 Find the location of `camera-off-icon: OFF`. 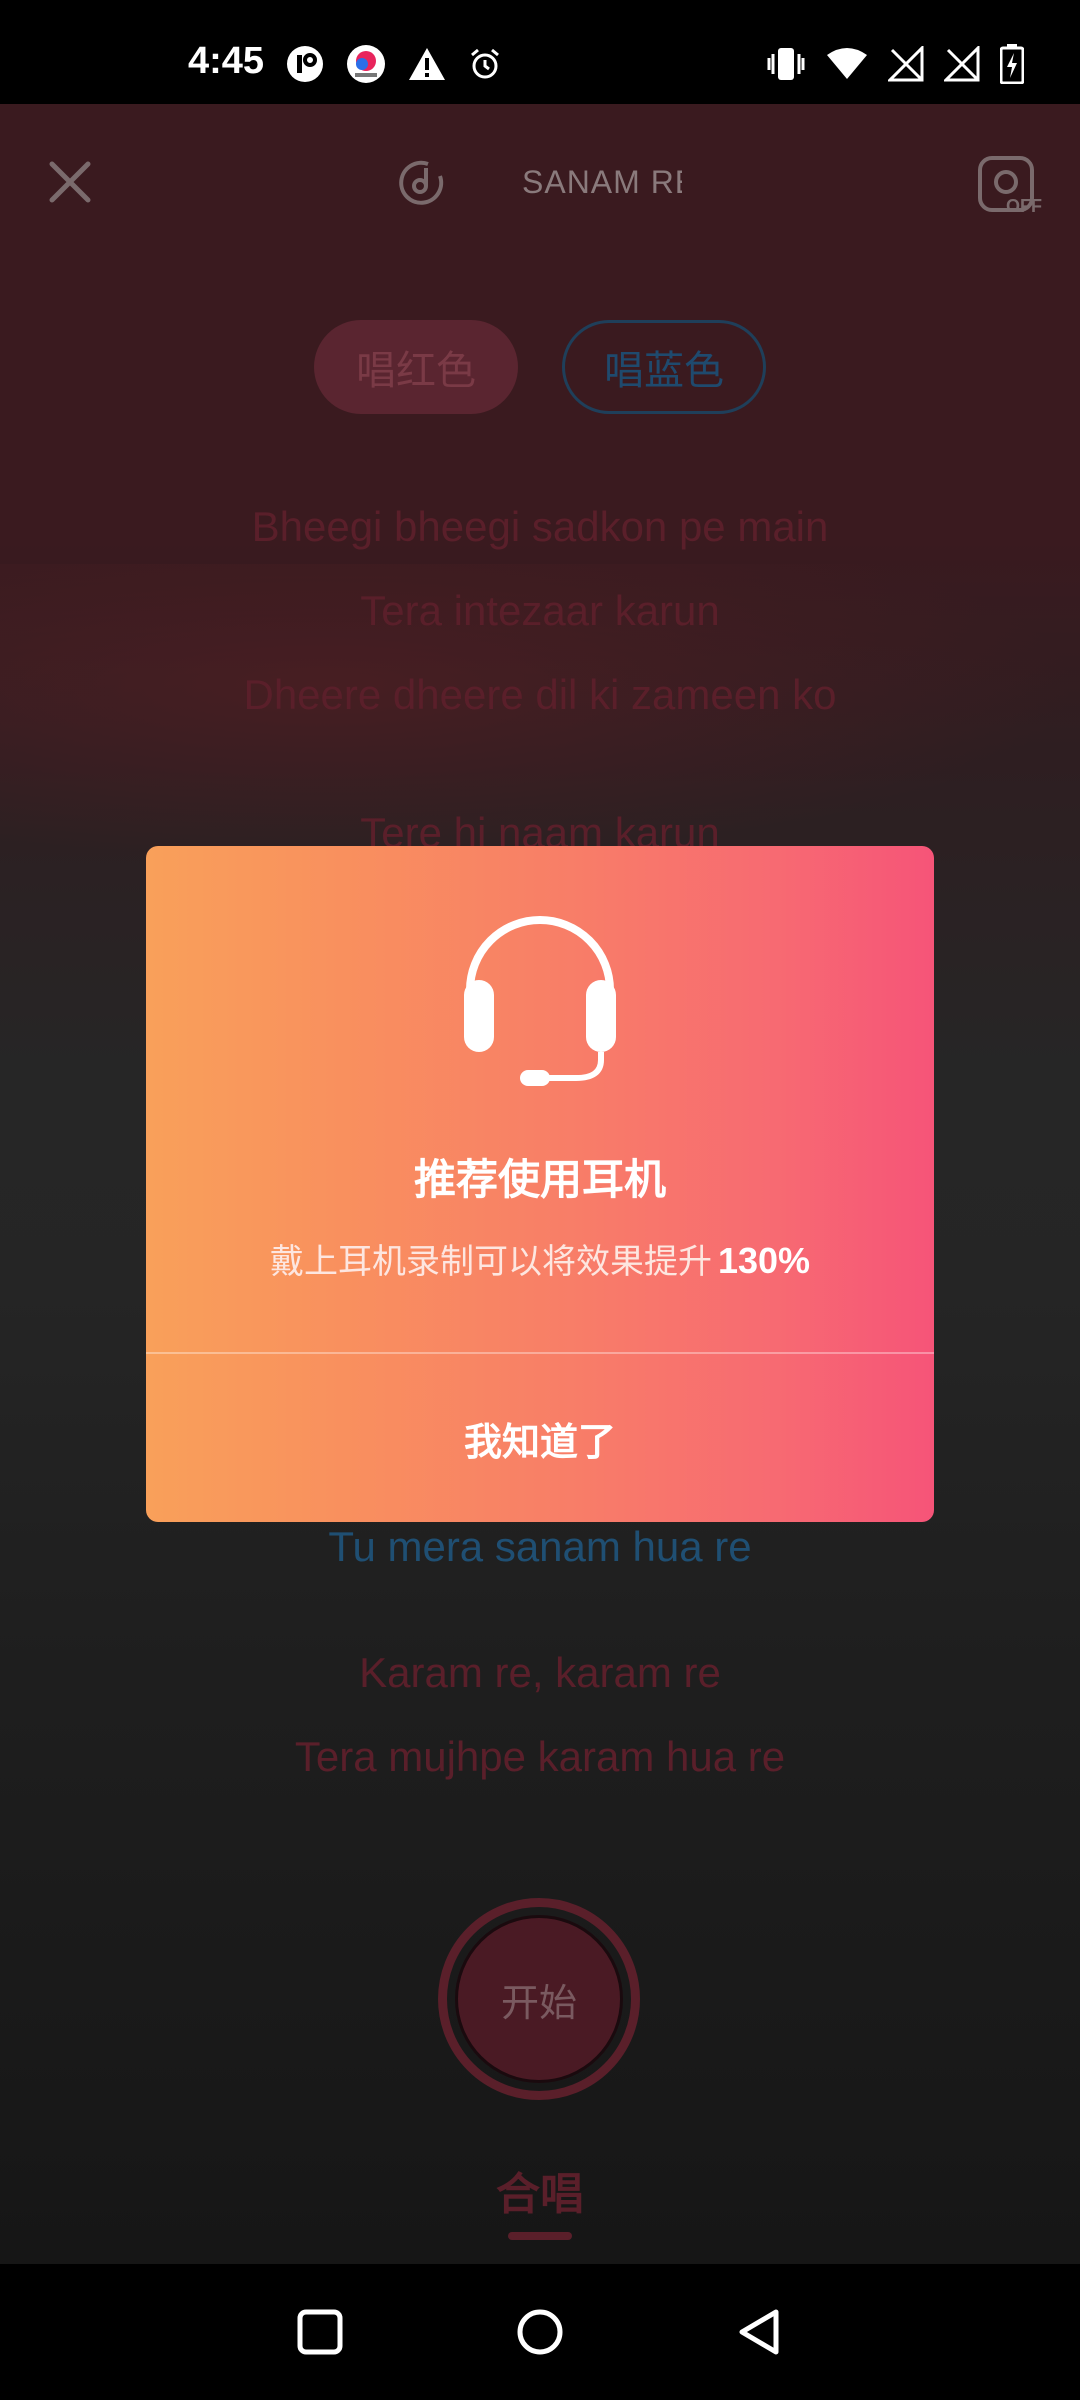

camera-off-icon: OFF is located at coordinates (1012, 188).